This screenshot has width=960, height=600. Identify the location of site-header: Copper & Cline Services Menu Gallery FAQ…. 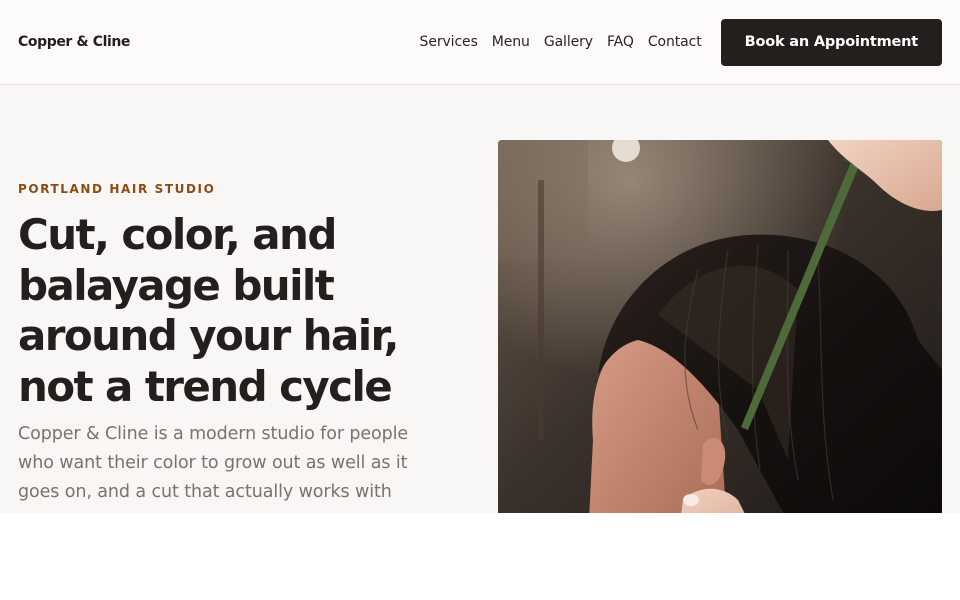
(480, 42).